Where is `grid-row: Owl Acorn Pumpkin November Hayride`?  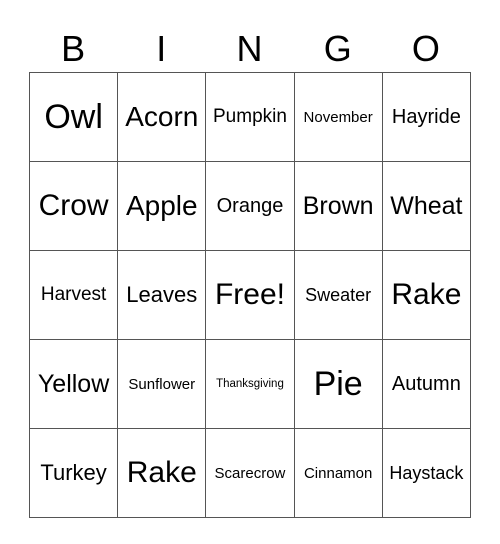
grid-row: Owl Acorn Pumpkin November Hayride is located at coordinates (250, 117).